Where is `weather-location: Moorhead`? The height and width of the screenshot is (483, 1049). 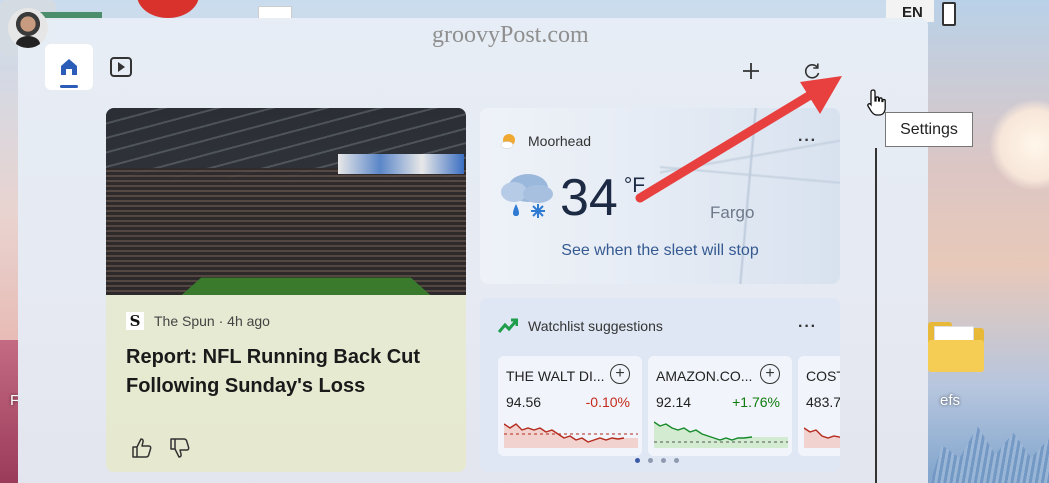
weather-location: Moorhead is located at coordinates (559, 141).